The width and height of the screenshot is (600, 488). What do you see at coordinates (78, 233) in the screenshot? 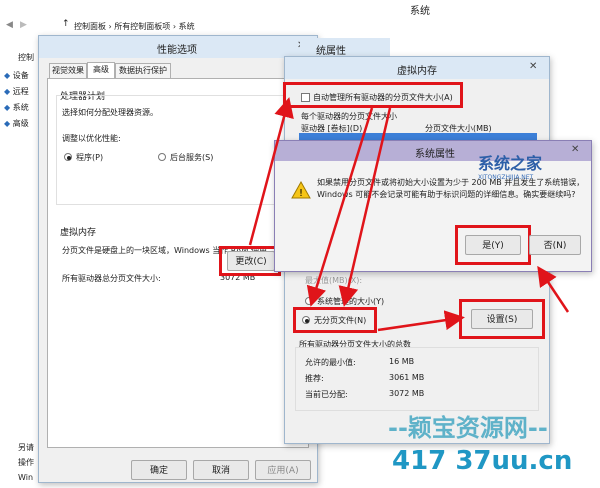
I see `vm-group-title: 虚拟内存` at bounding box center [78, 233].